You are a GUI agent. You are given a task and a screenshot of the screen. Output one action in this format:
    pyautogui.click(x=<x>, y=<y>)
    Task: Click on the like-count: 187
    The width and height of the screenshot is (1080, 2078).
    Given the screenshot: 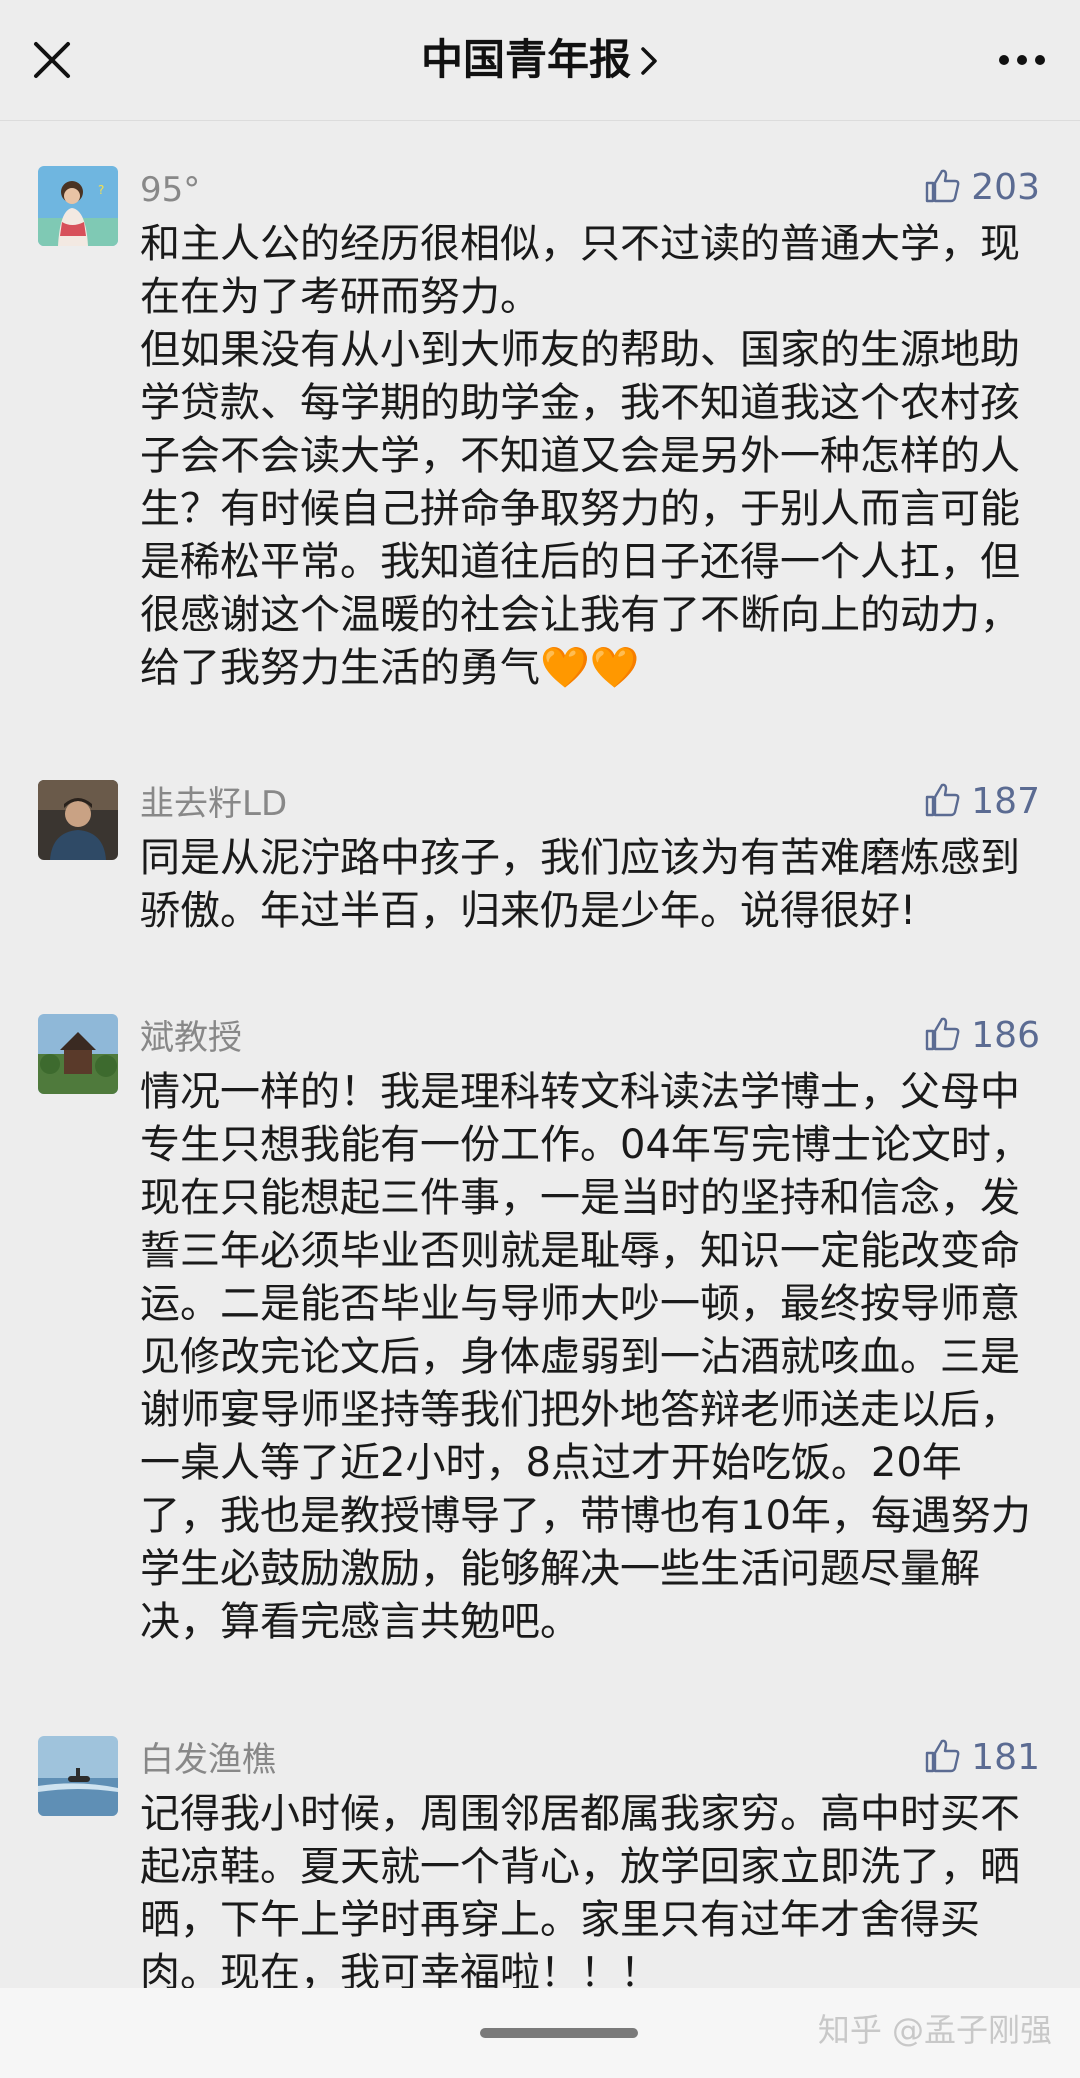 What is the action you would take?
    pyautogui.click(x=1005, y=801)
    